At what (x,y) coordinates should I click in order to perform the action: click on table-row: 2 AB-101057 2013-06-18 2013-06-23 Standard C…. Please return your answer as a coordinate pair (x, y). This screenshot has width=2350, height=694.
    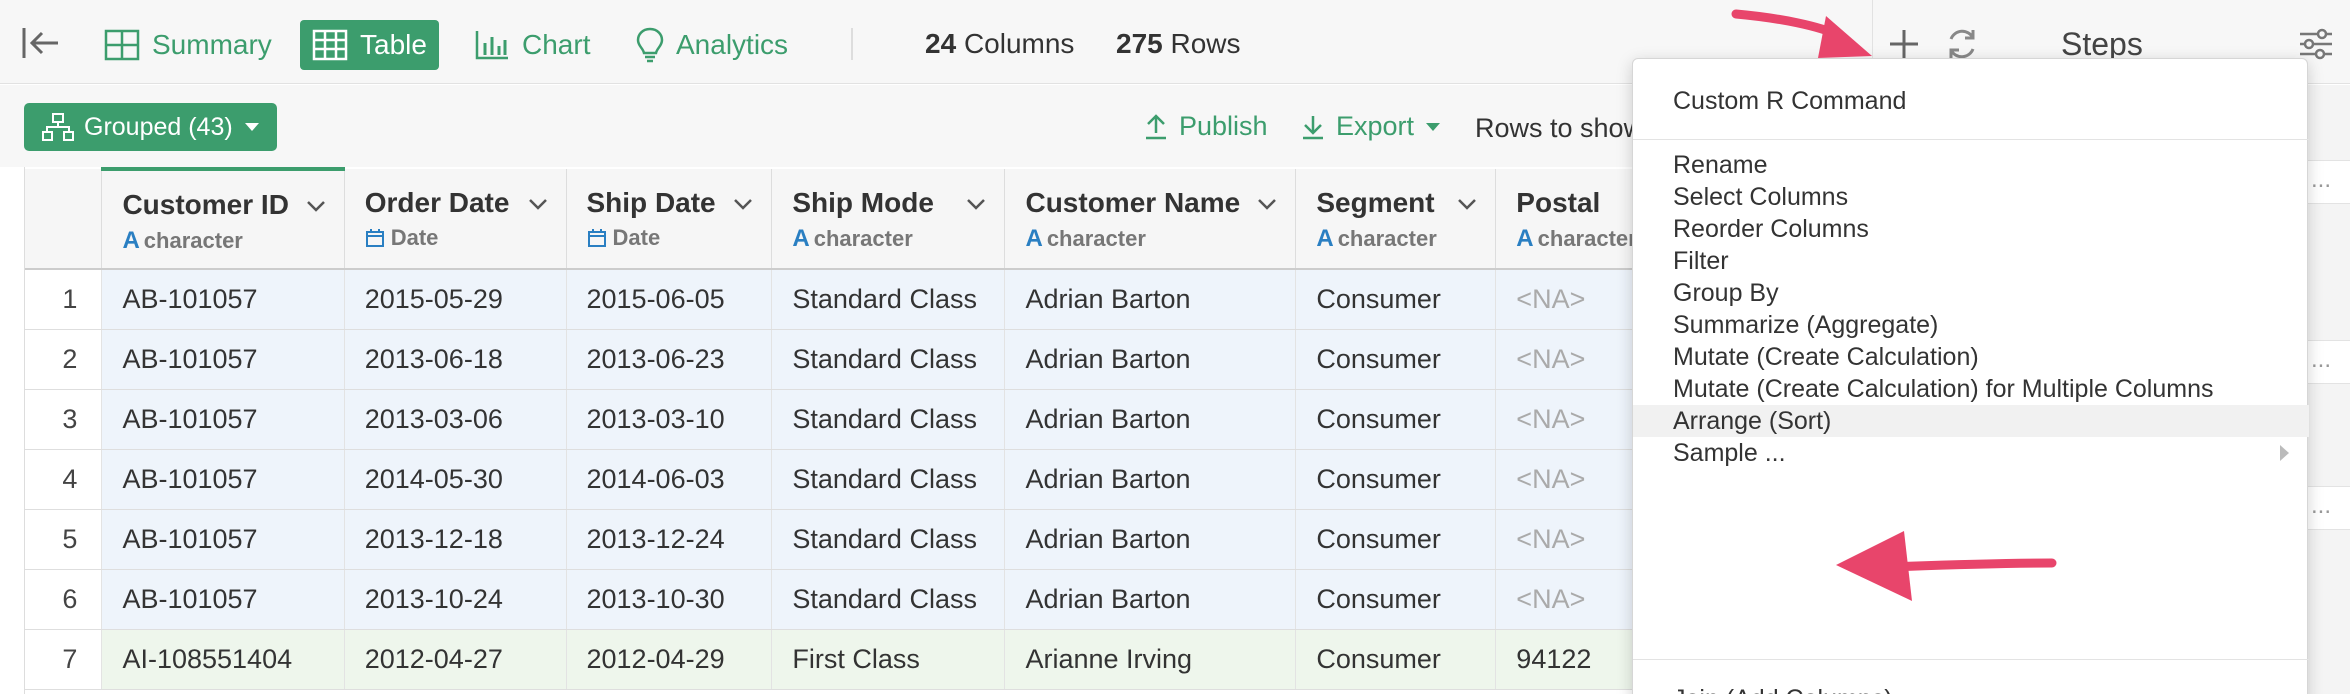
    Looking at the image, I should click on (948, 359).